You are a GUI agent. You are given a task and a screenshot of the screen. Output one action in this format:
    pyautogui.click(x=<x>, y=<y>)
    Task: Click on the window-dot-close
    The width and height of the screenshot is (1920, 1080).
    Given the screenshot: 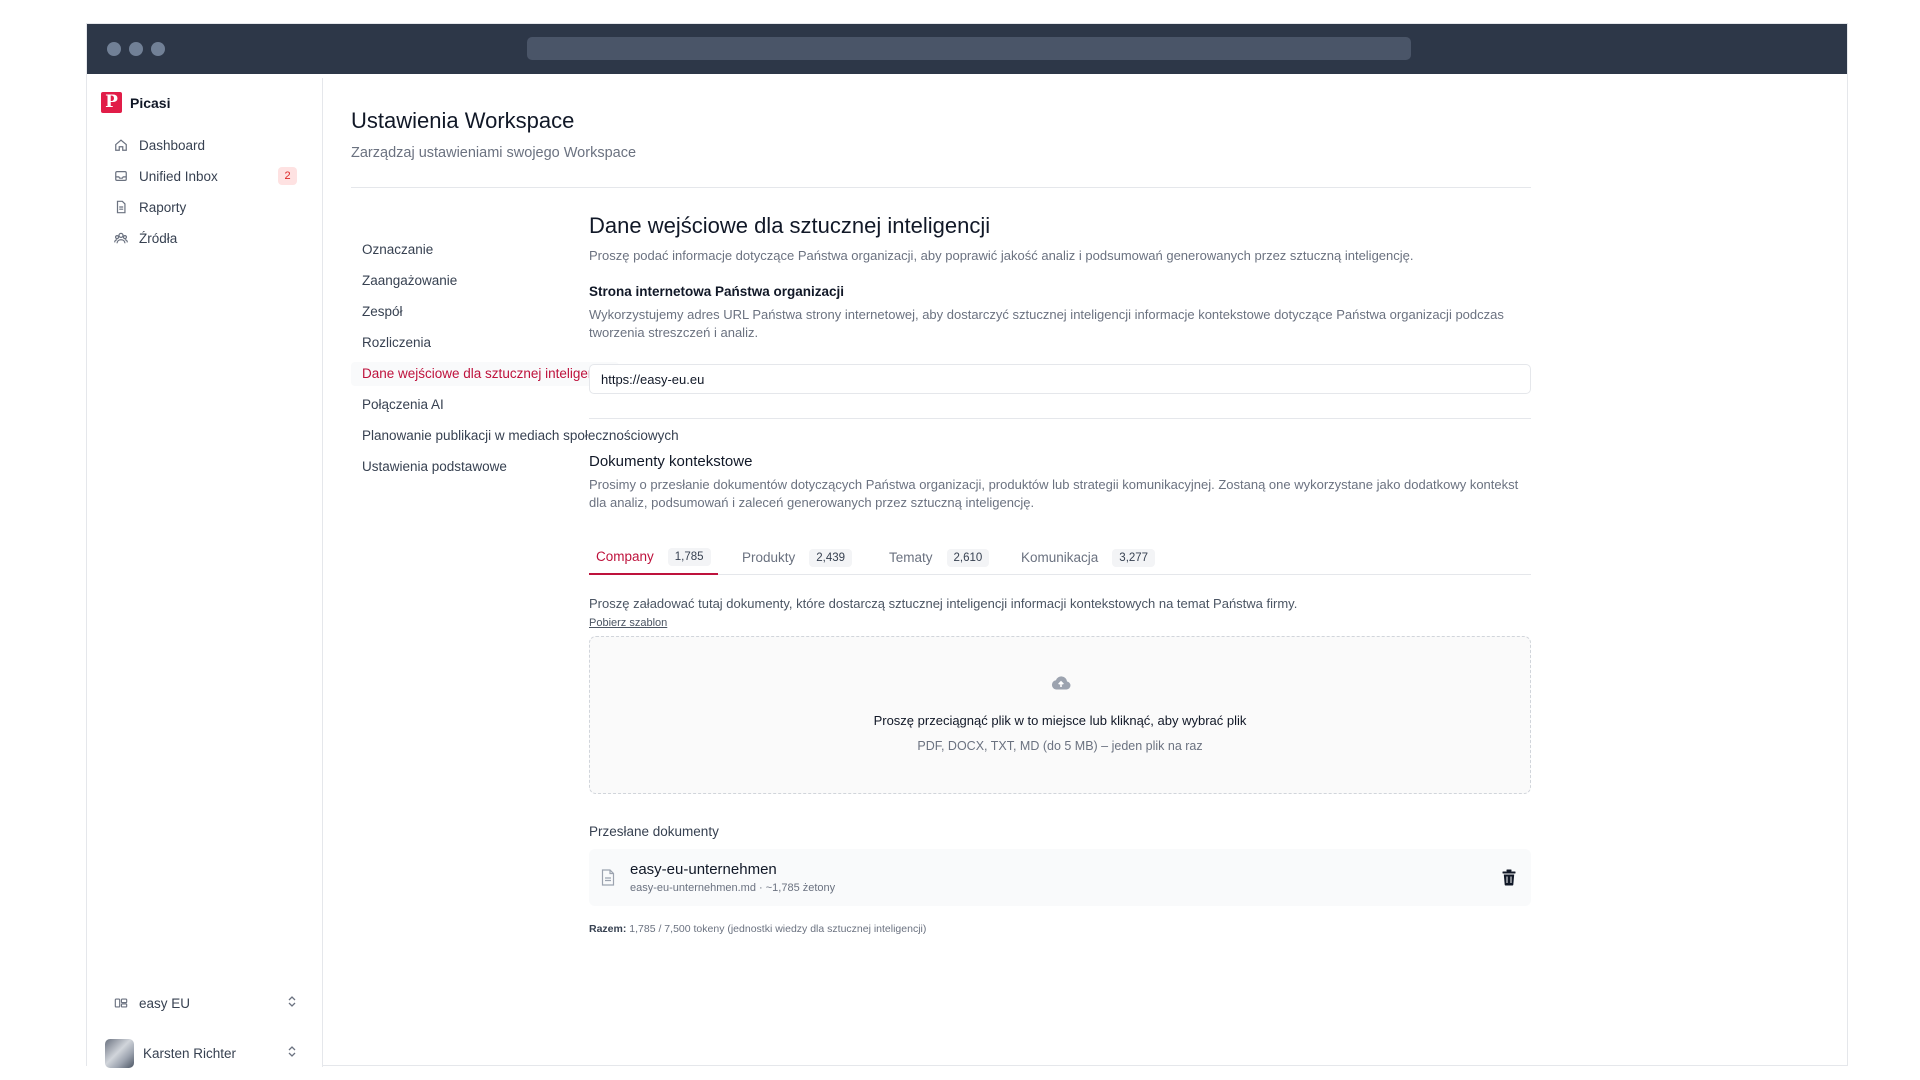 What is the action you would take?
    pyautogui.click(x=114, y=49)
    